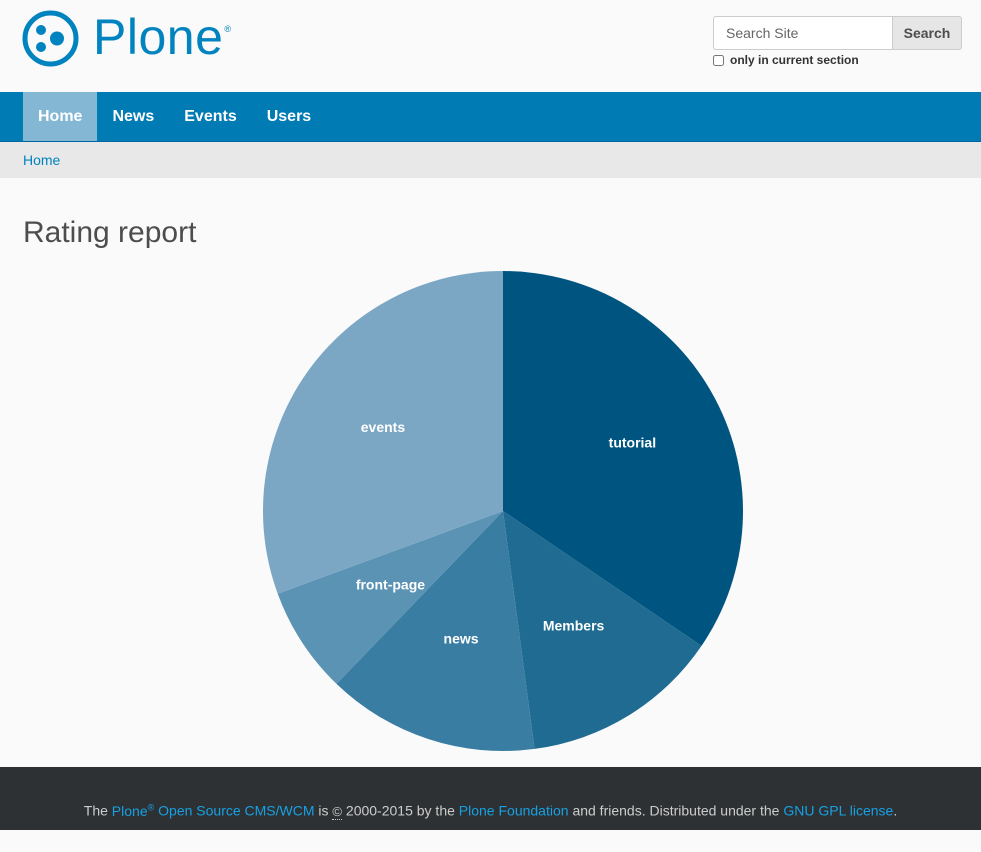  Describe the element at coordinates (490, 117) in the screenshot. I see `main-navigation: Home News Events Users` at that location.